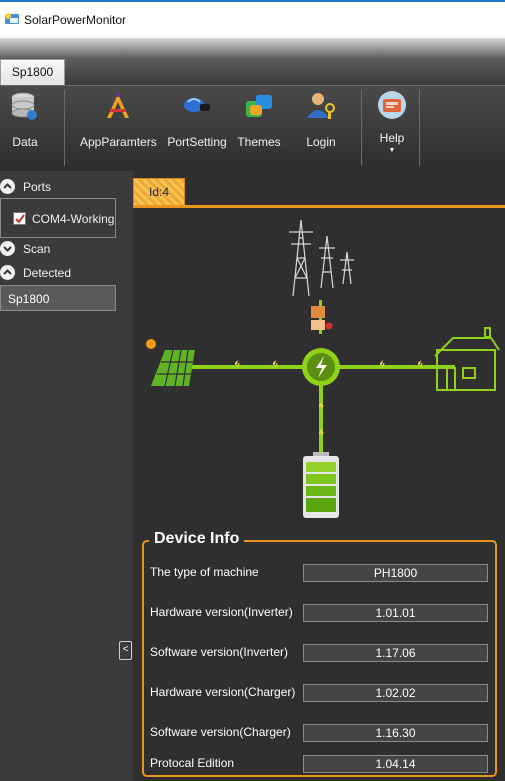 The width and height of the screenshot is (505, 781). What do you see at coordinates (467, 359) in the screenshot?
I see `house-icon` at bounding box center [467, 359].